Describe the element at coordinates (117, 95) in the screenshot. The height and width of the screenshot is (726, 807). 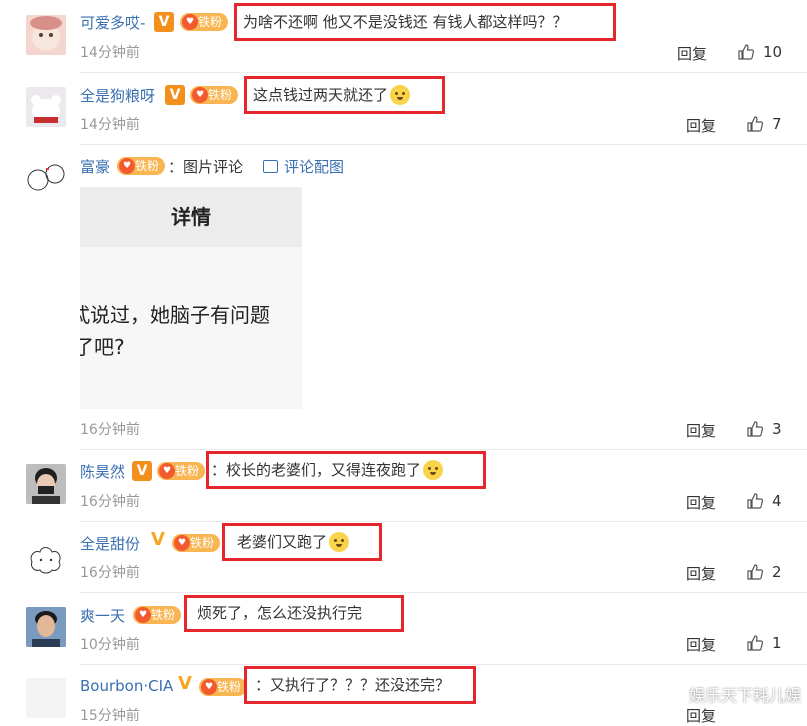
I see `username: 全是狗粮呀` at that location.